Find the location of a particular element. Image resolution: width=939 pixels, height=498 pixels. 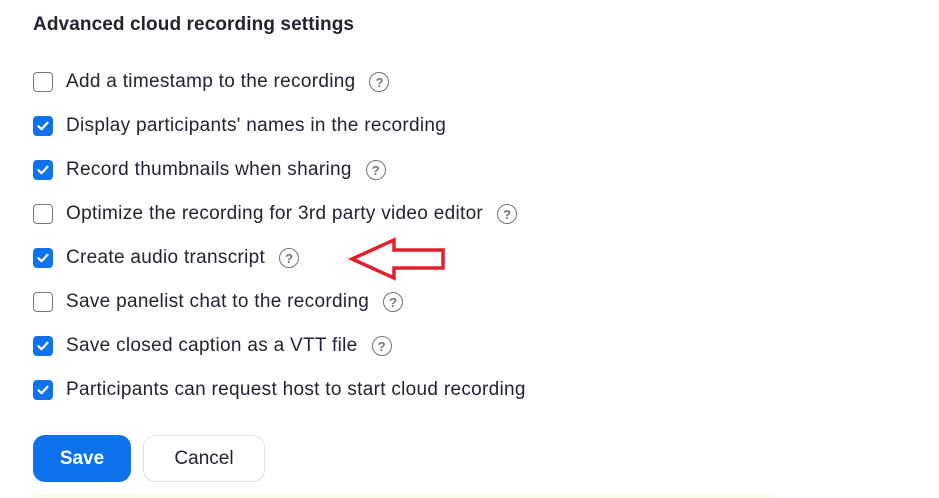

option-row: Create audio transcript? is located at coordinates (166, 258).